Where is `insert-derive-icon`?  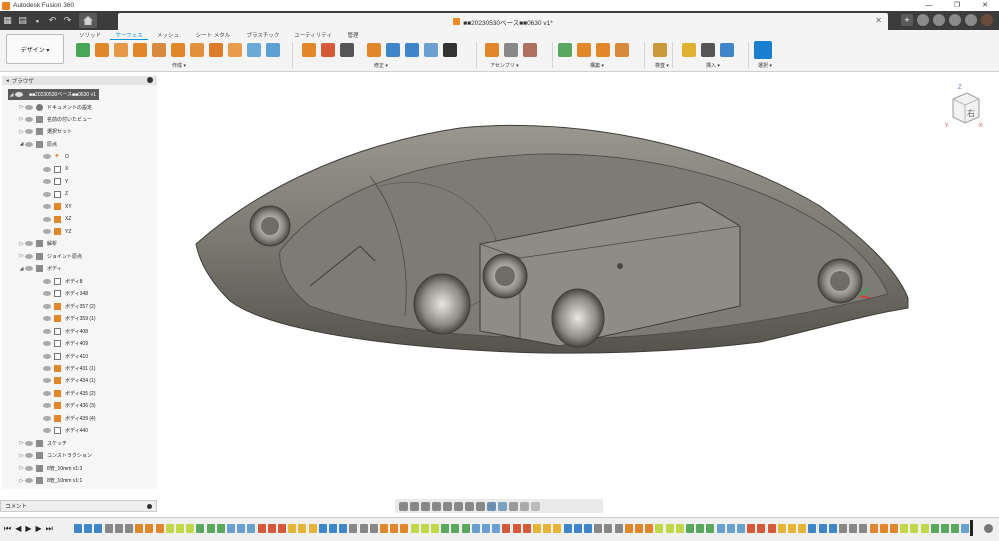
insert-derive-icon is located at coordinates (689, 50).